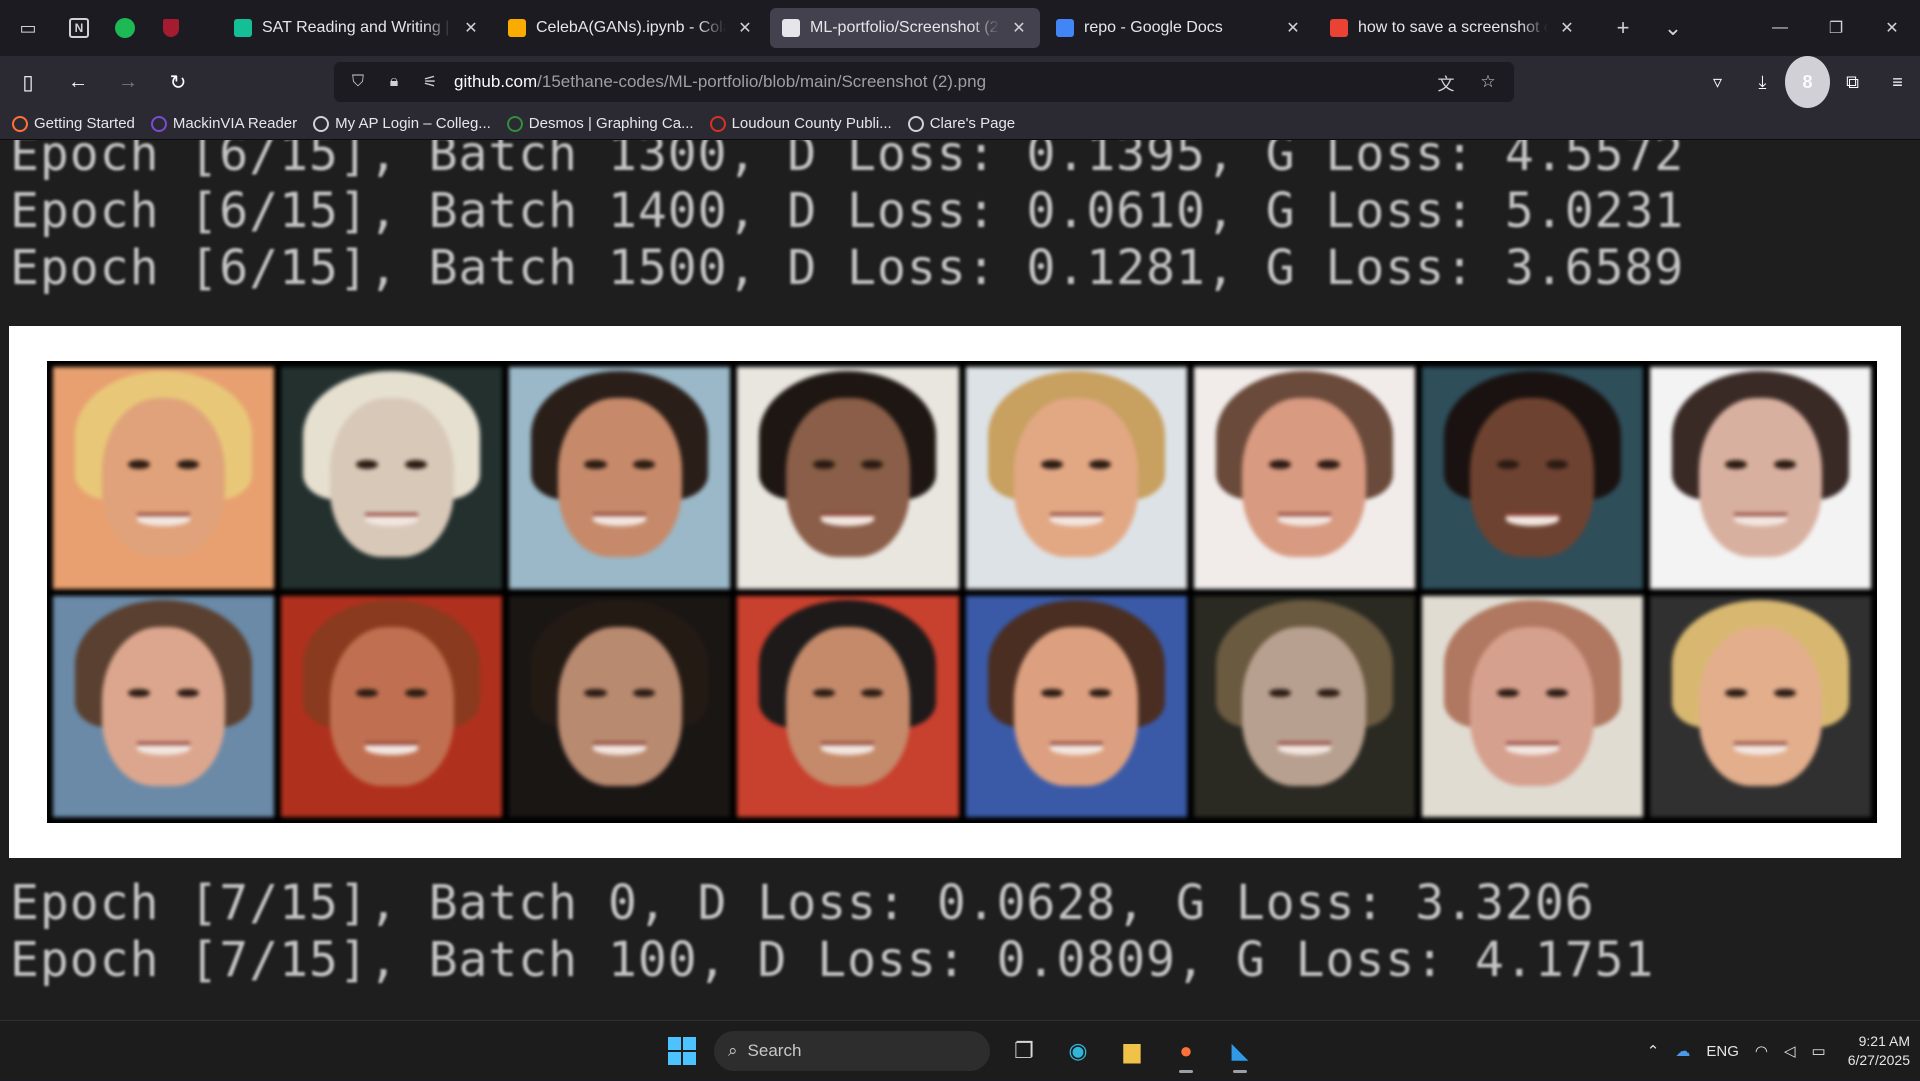 This screenshot has width=1920, height=1081. What do you see at coordinates (1024, 1051) in the screenshot?
I see `task-view-icon: ❐` at bounding box center [1024, 1051].